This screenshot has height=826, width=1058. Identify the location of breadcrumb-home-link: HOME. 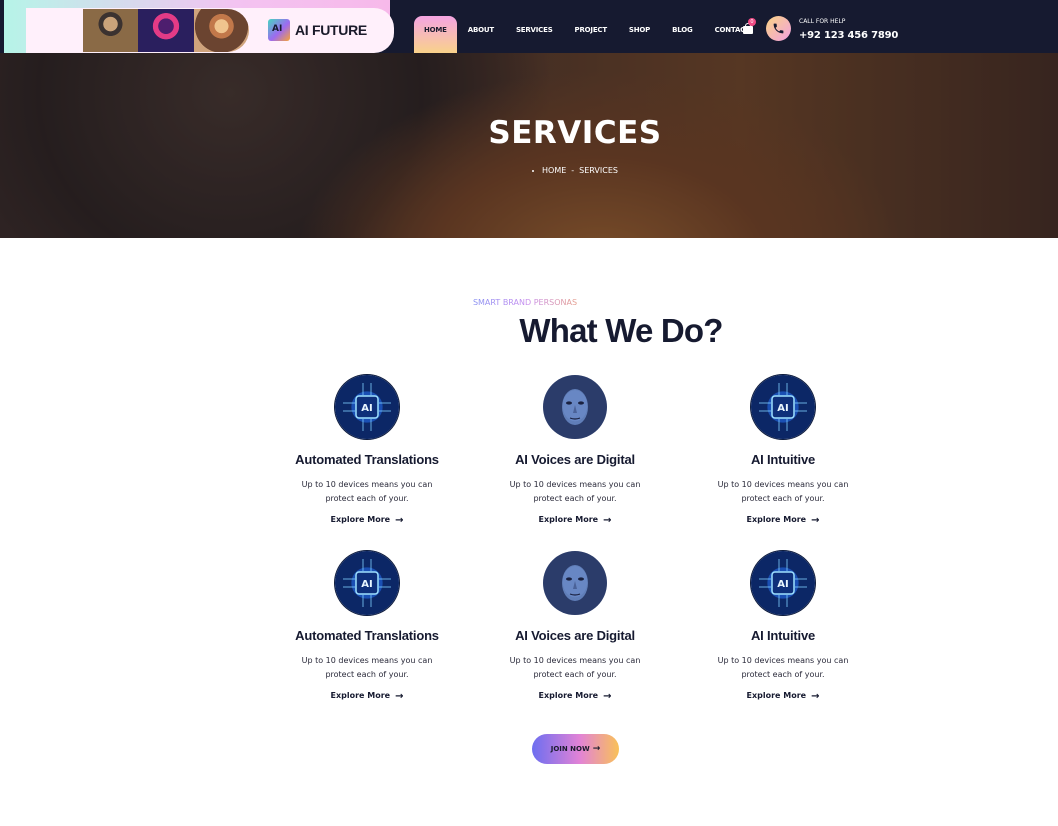
(554, 170).